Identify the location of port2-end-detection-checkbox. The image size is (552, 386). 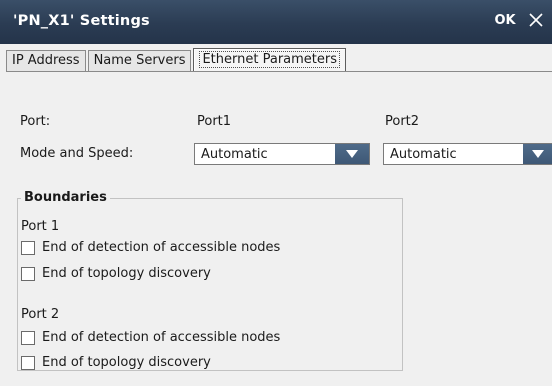
(28, 337).